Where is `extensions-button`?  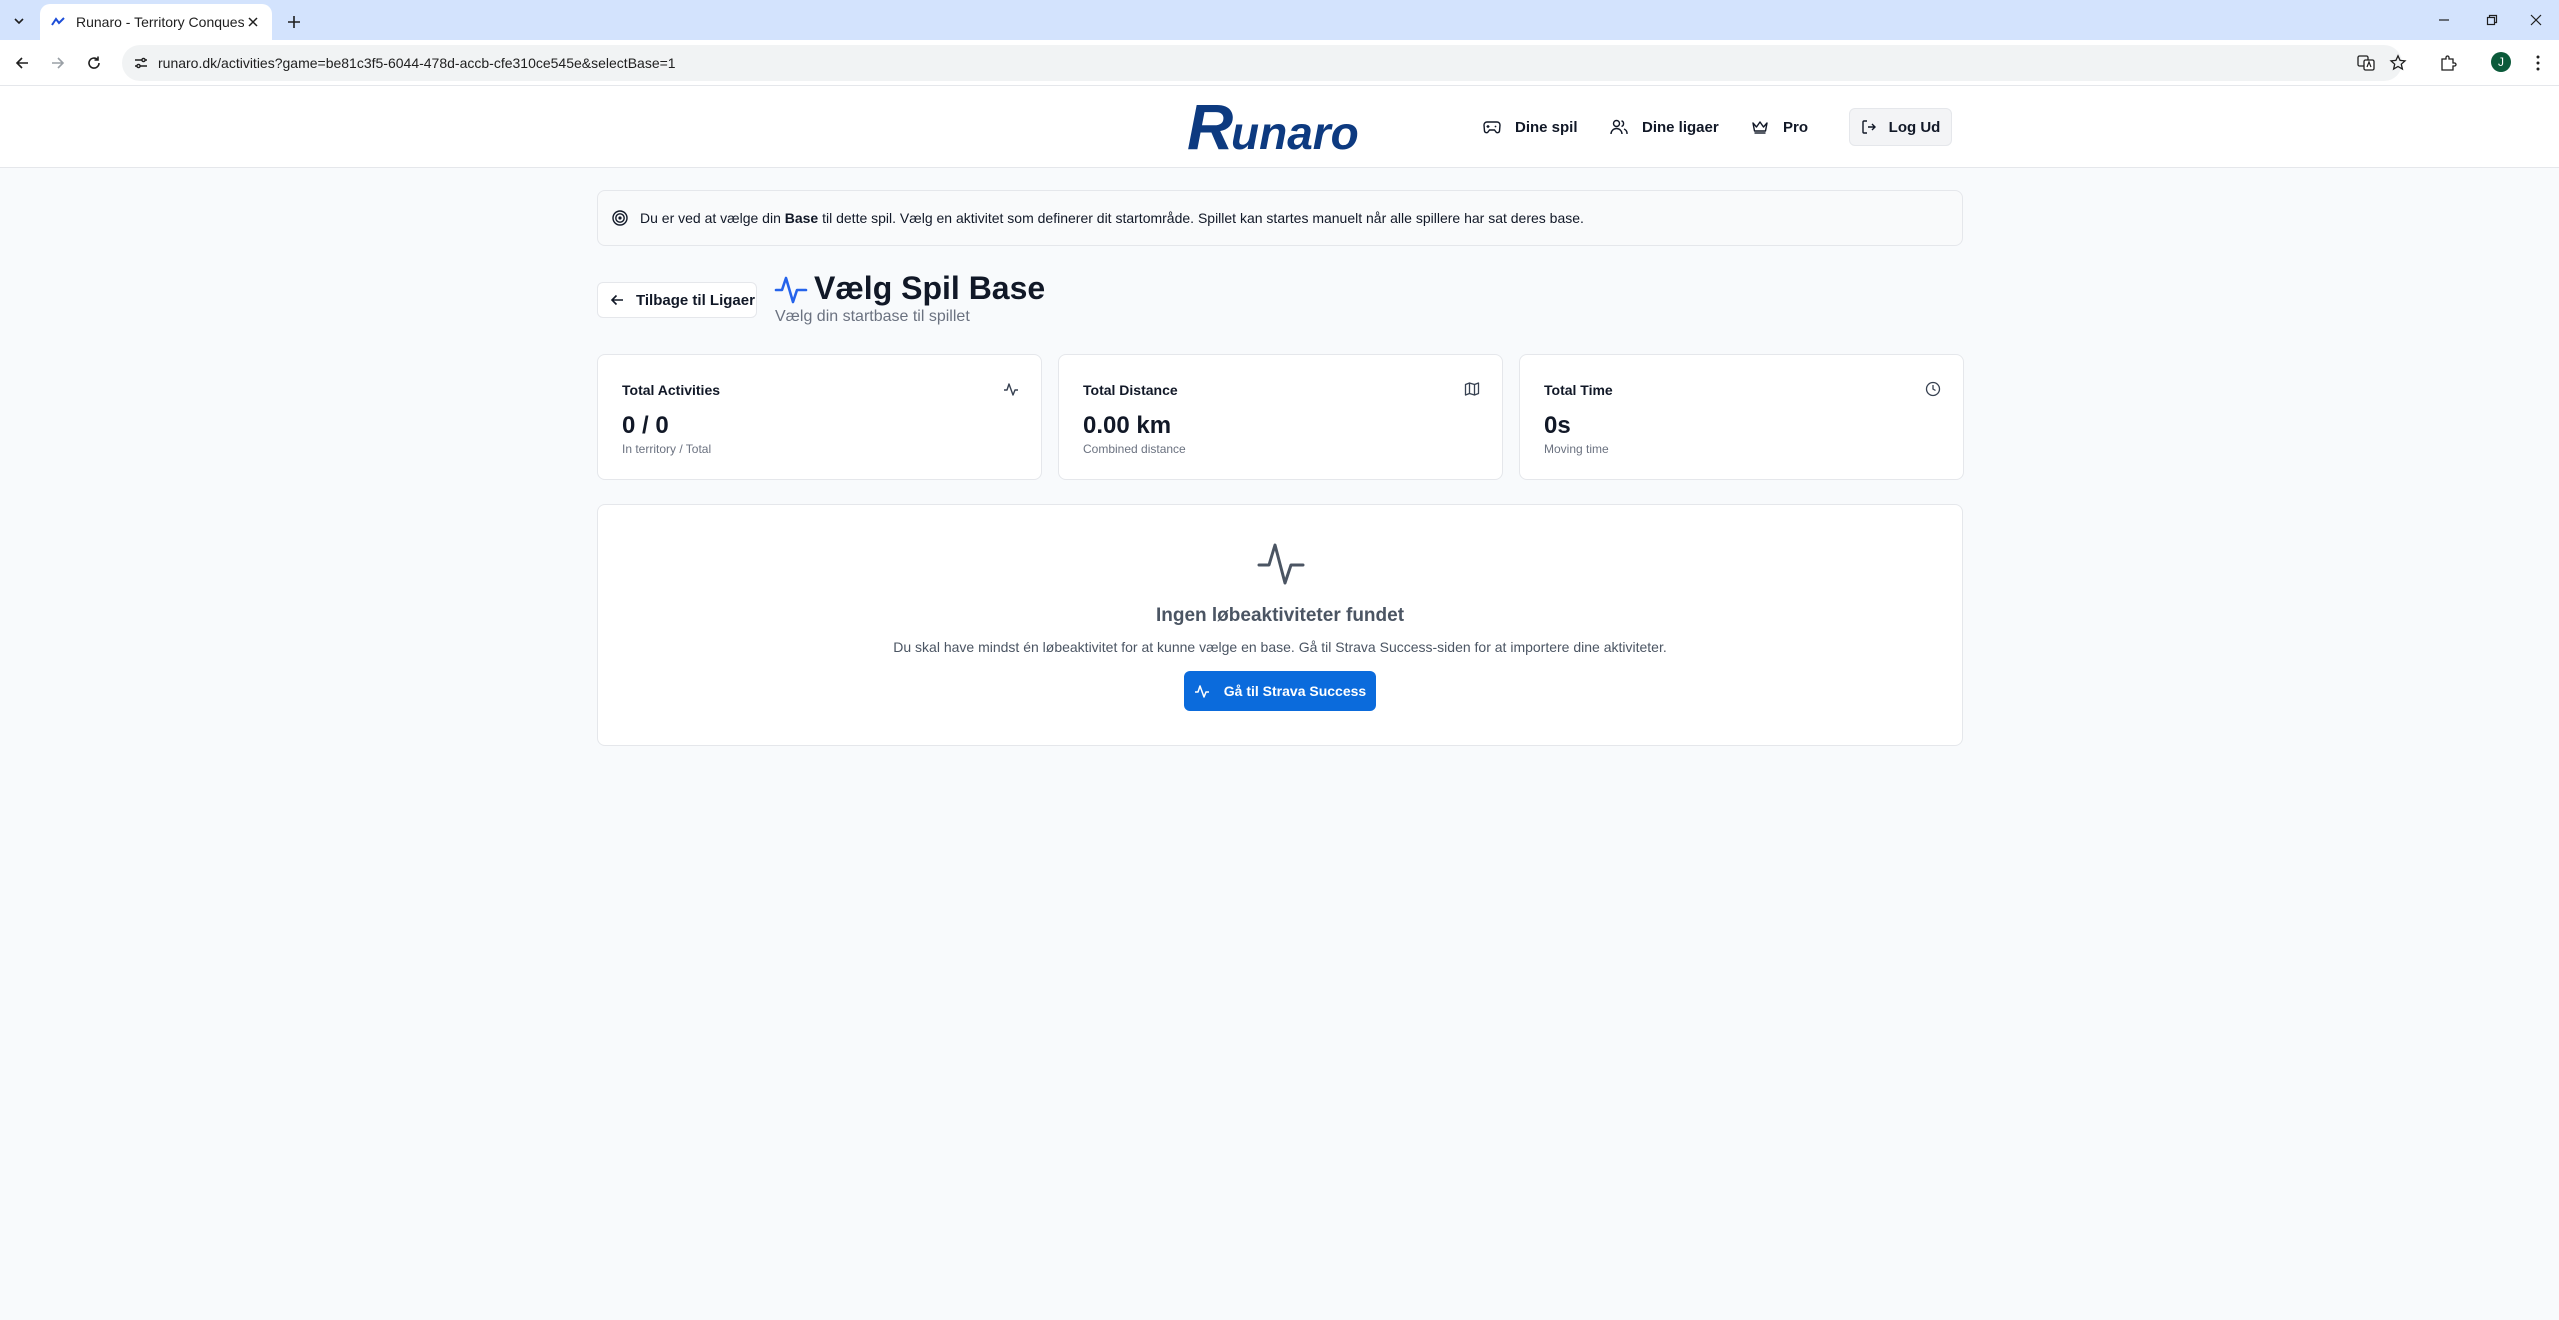
extensions-button is located at coordinates (2448, 63).